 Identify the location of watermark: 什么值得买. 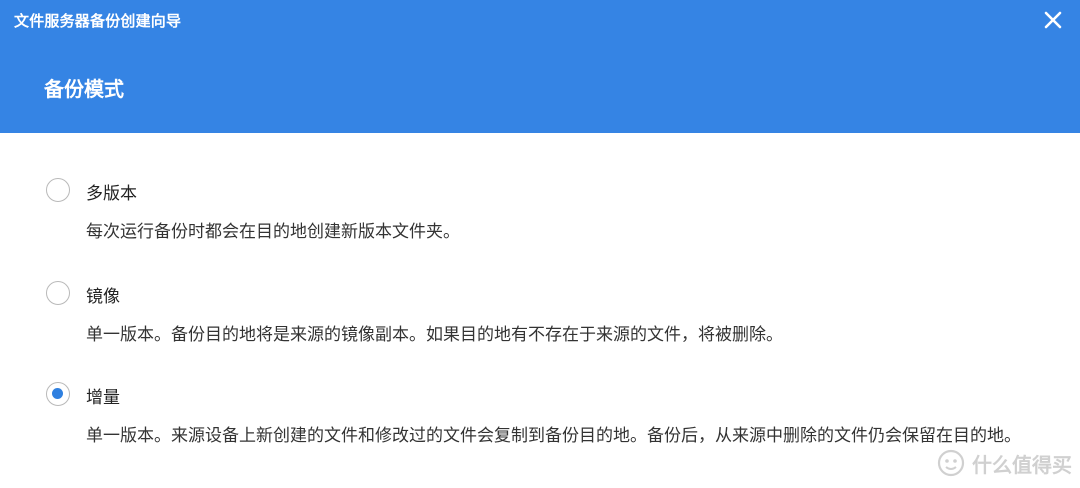
(1004, 463).